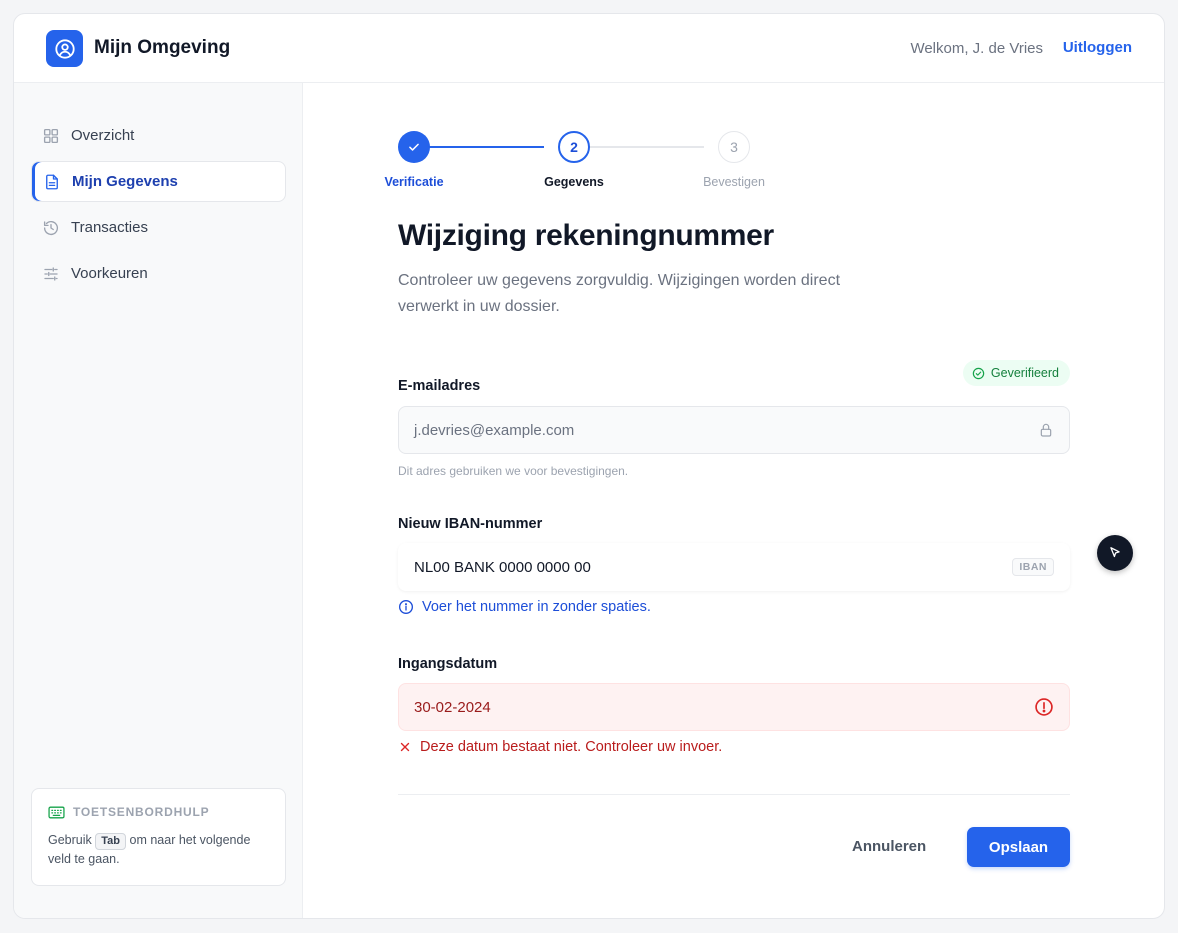 This screenshot has width=1178, height=933. Describe the element at coordinates (125, 181) in the screenshot. I see `sidebar-item-label: Mijn Gegevens` at that location.